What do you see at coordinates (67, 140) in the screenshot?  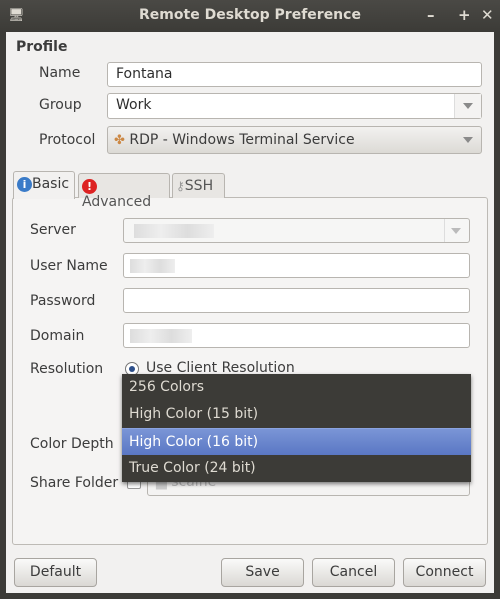 I see `protocol-label: Protocol` at bounding box center [67, 140].